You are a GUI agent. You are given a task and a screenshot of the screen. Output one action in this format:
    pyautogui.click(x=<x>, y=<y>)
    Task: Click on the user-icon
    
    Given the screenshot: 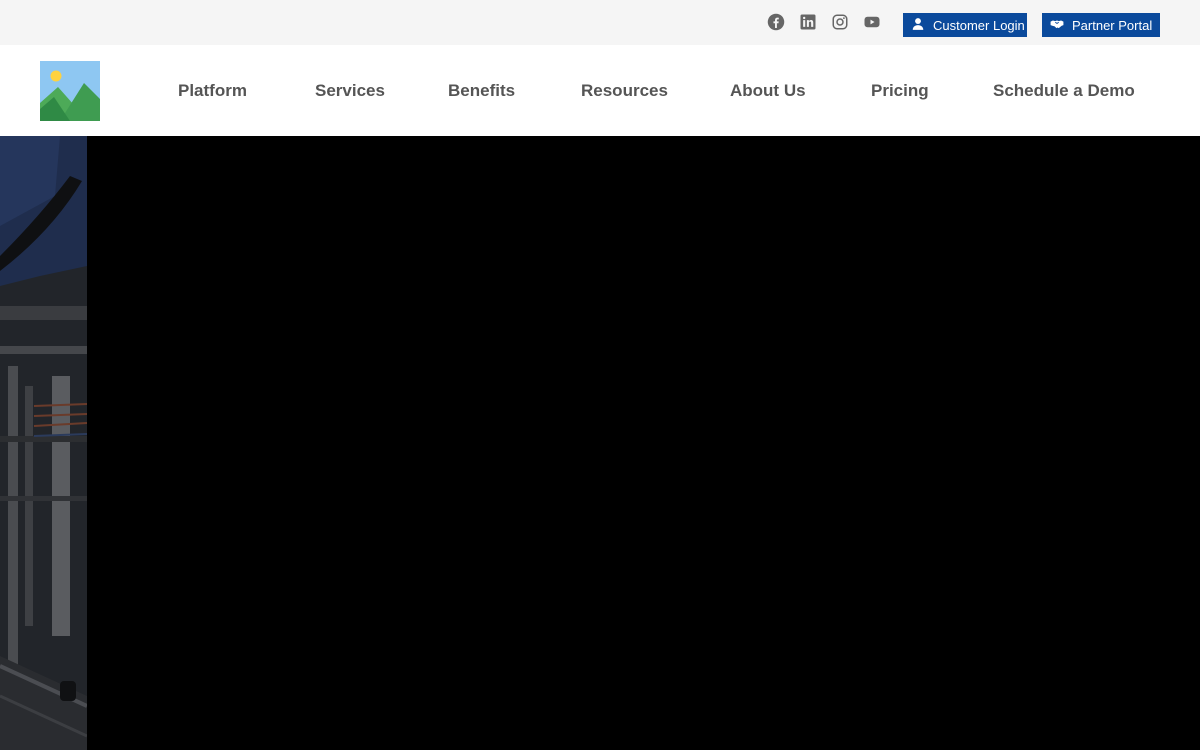 What is the action you would take?
    pyautogui.click(x=918, y=25)
    